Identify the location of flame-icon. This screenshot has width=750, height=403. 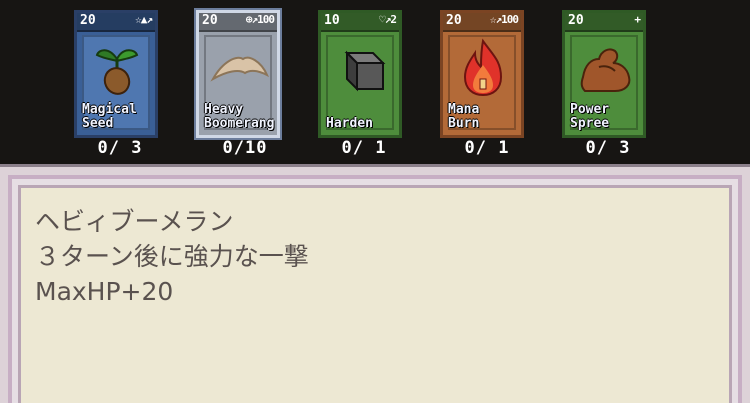
(483, 67).